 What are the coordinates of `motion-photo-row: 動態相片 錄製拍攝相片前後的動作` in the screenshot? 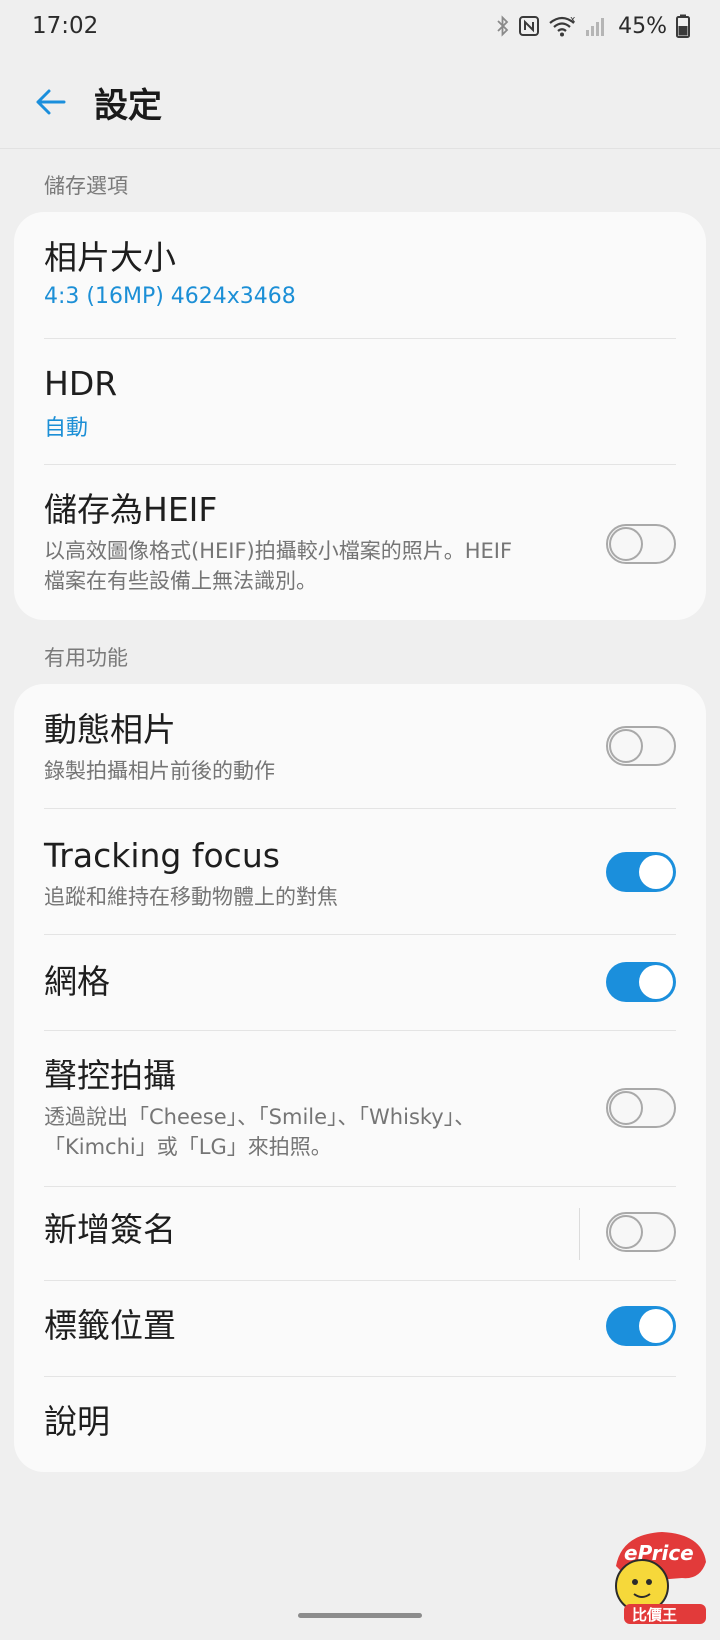 It's located at (360, 748).